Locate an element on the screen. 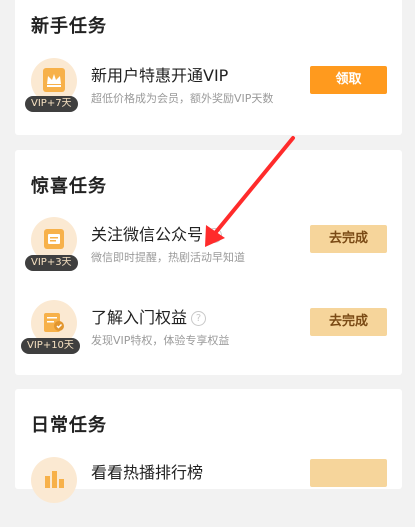  task-item-hot-ranking: 看看热播排行榜 is located at coordinates (208, 492).